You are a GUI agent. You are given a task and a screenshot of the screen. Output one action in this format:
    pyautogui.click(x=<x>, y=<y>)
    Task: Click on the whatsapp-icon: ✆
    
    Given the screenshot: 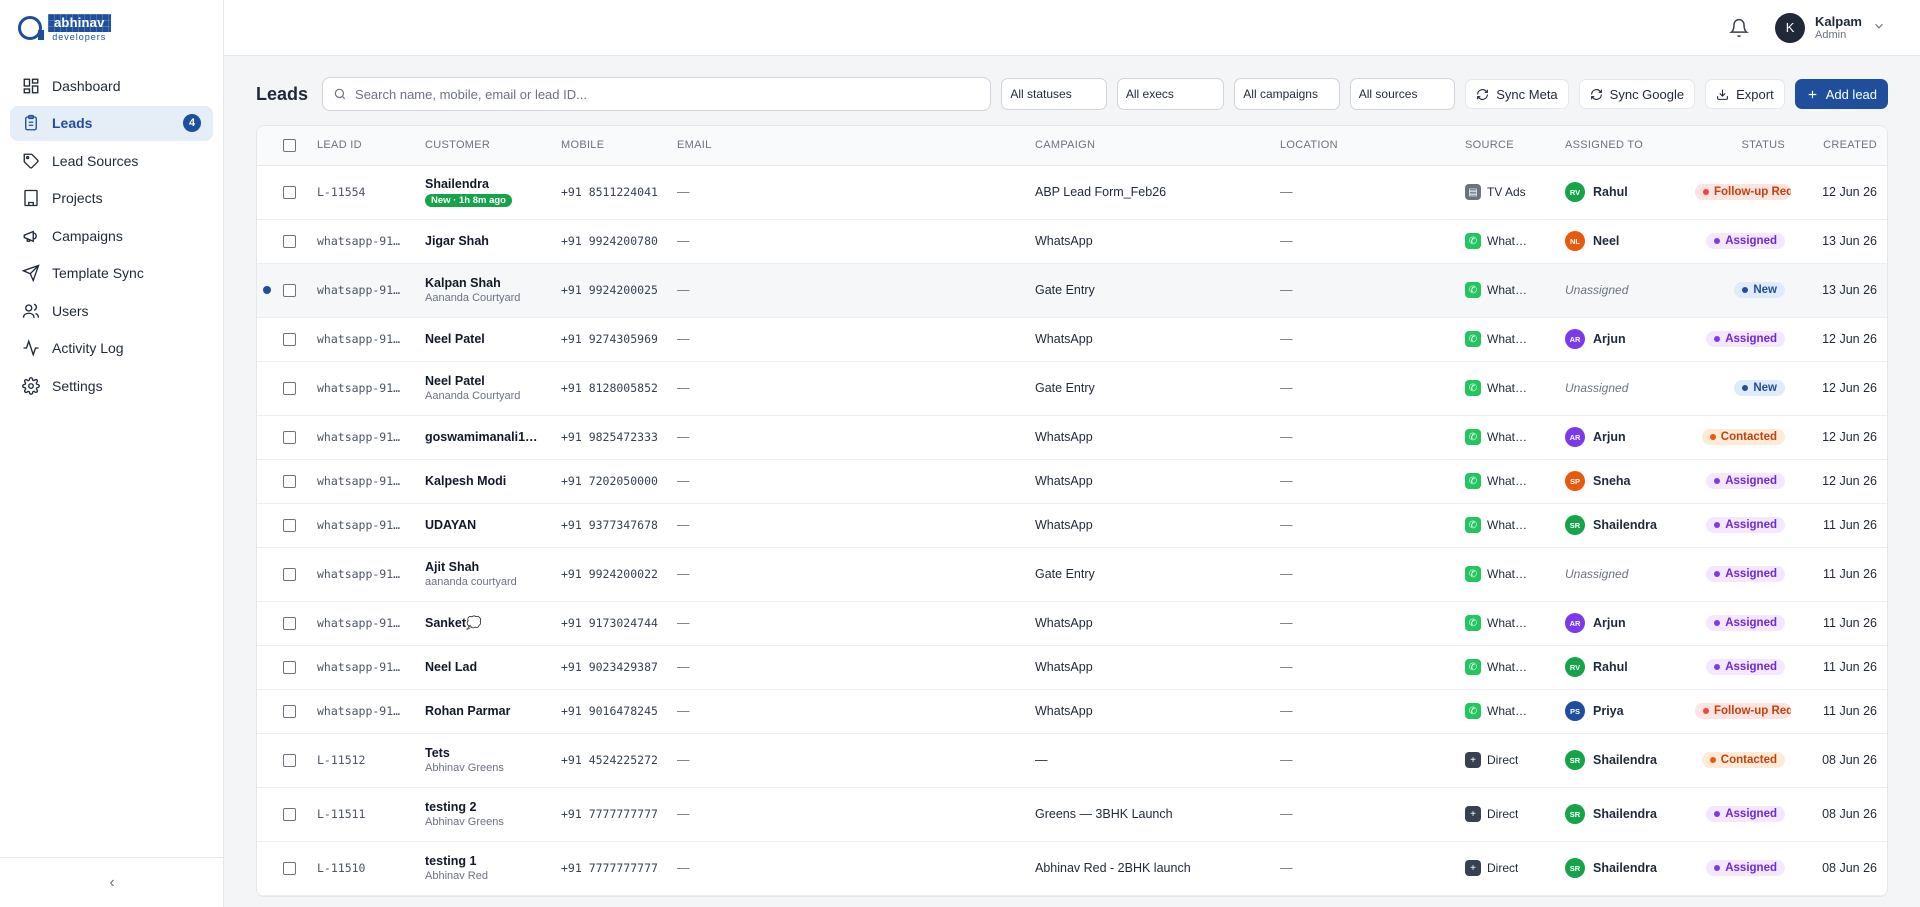 What is the action you would take?
    pyautogui.click(x=1473, y=339)
    